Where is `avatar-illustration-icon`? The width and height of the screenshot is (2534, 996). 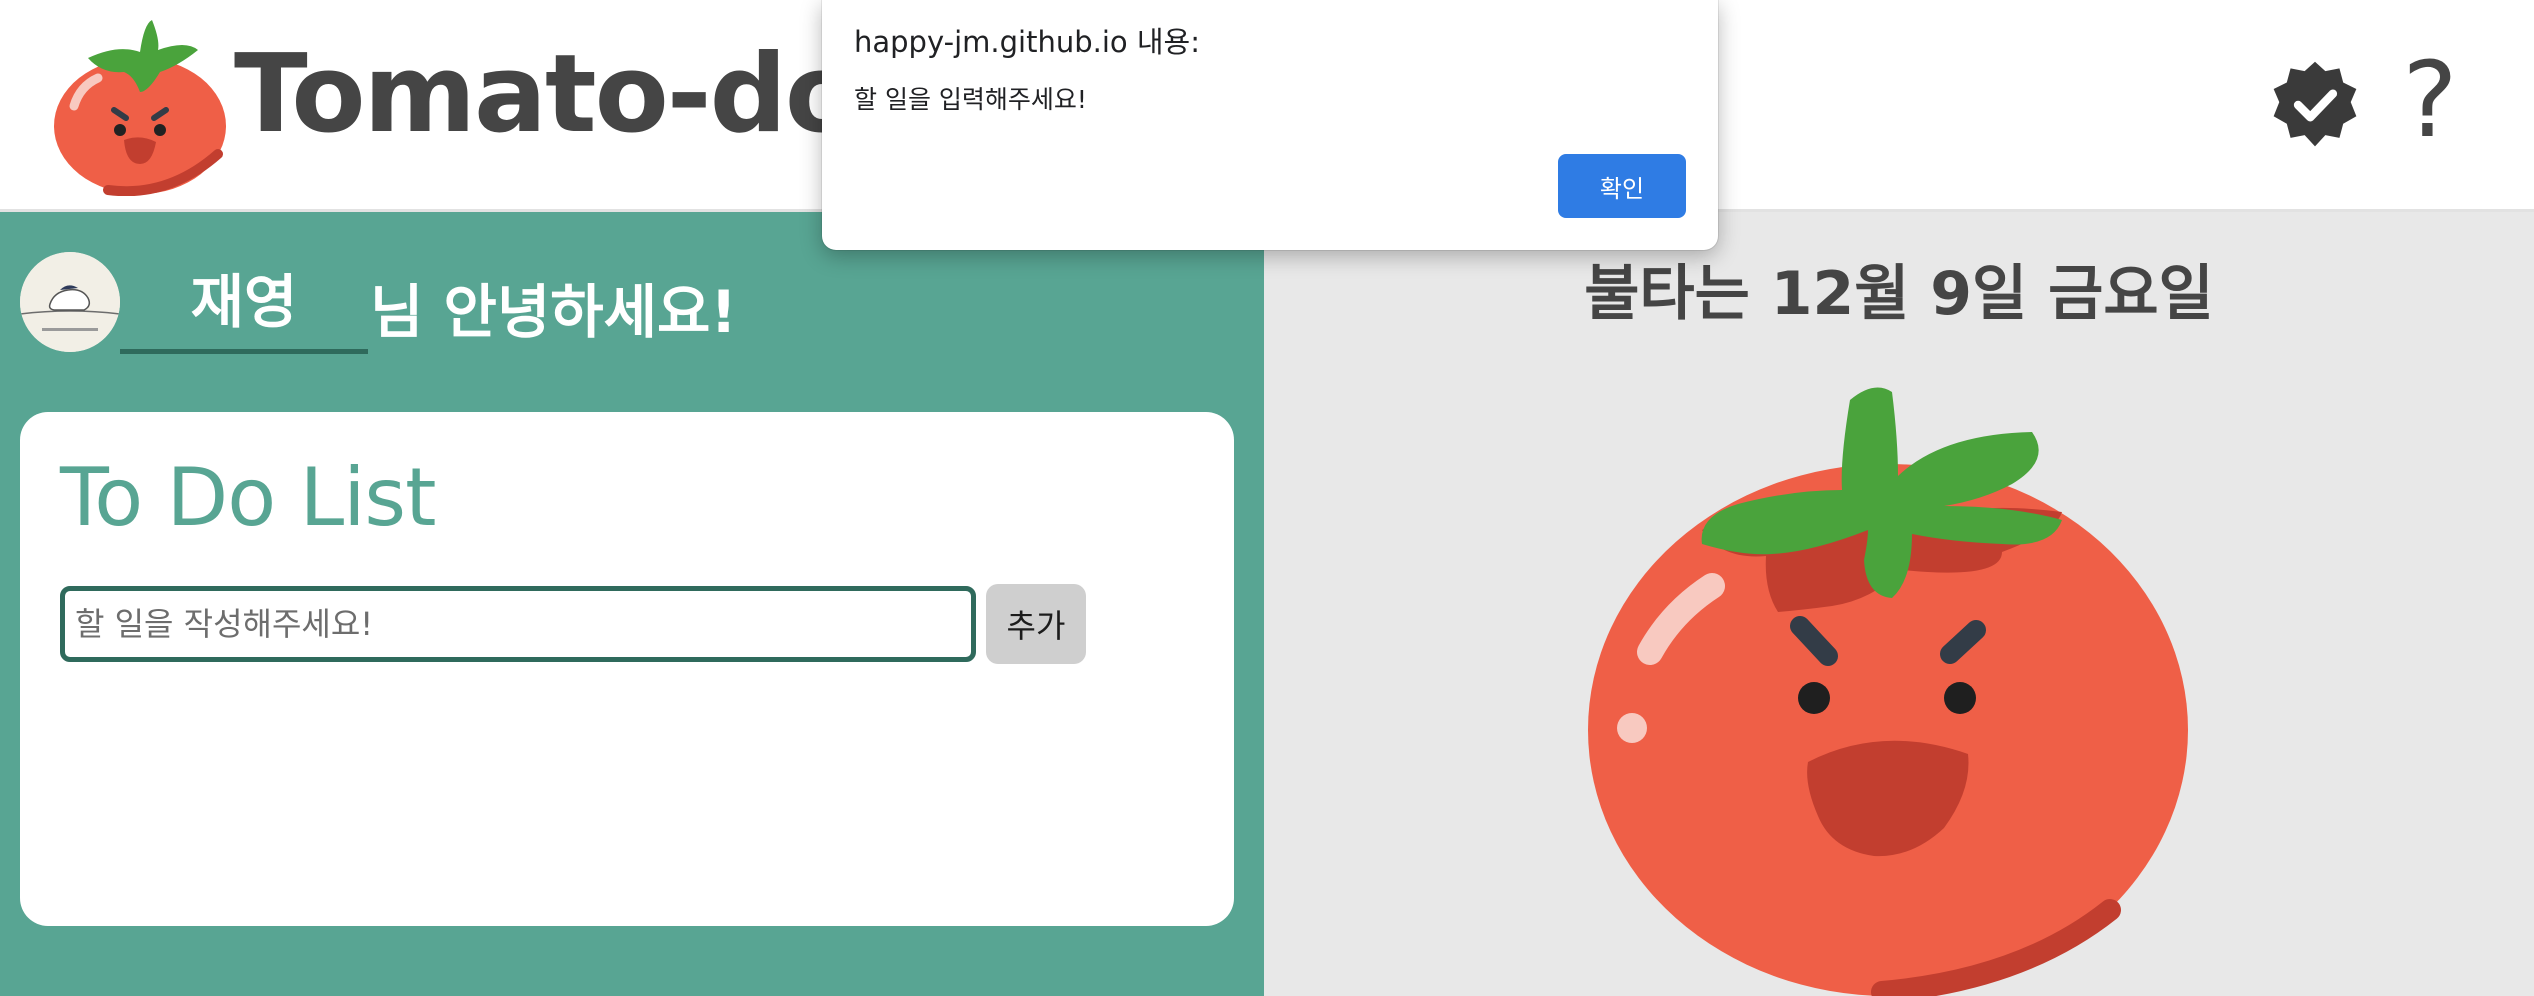 avatar-illustration-icon is located at coordinates (70, 302).